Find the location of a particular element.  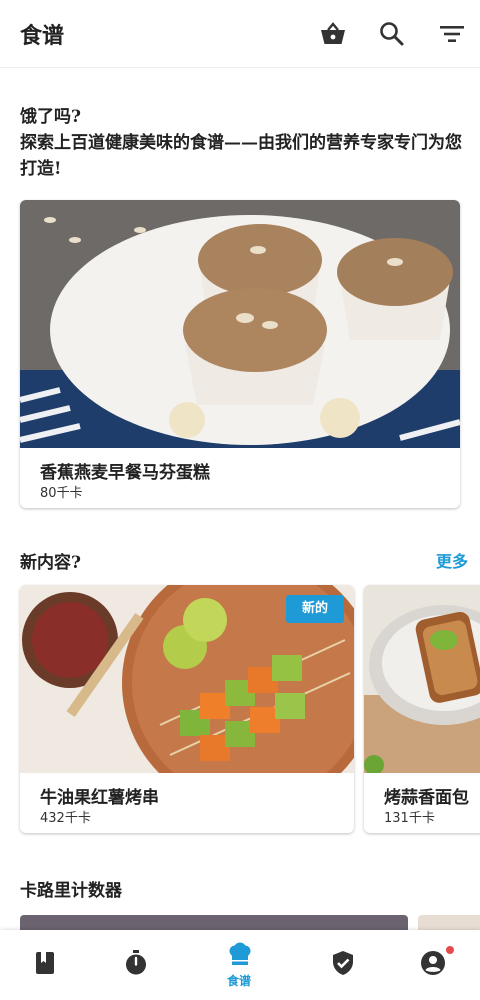

intro-text: 饿了吗? 探索上百道健康美味的食谱——由我们的营养专家专门为您打造! is located at coordinates (242, 143).